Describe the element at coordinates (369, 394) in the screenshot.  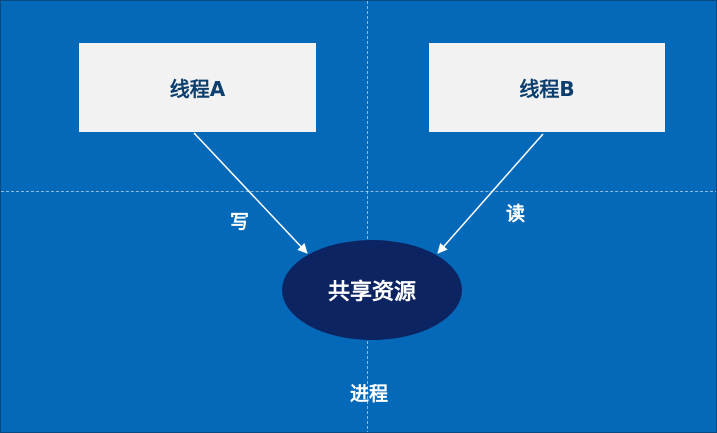
I see `process-label: 进程` at that location.